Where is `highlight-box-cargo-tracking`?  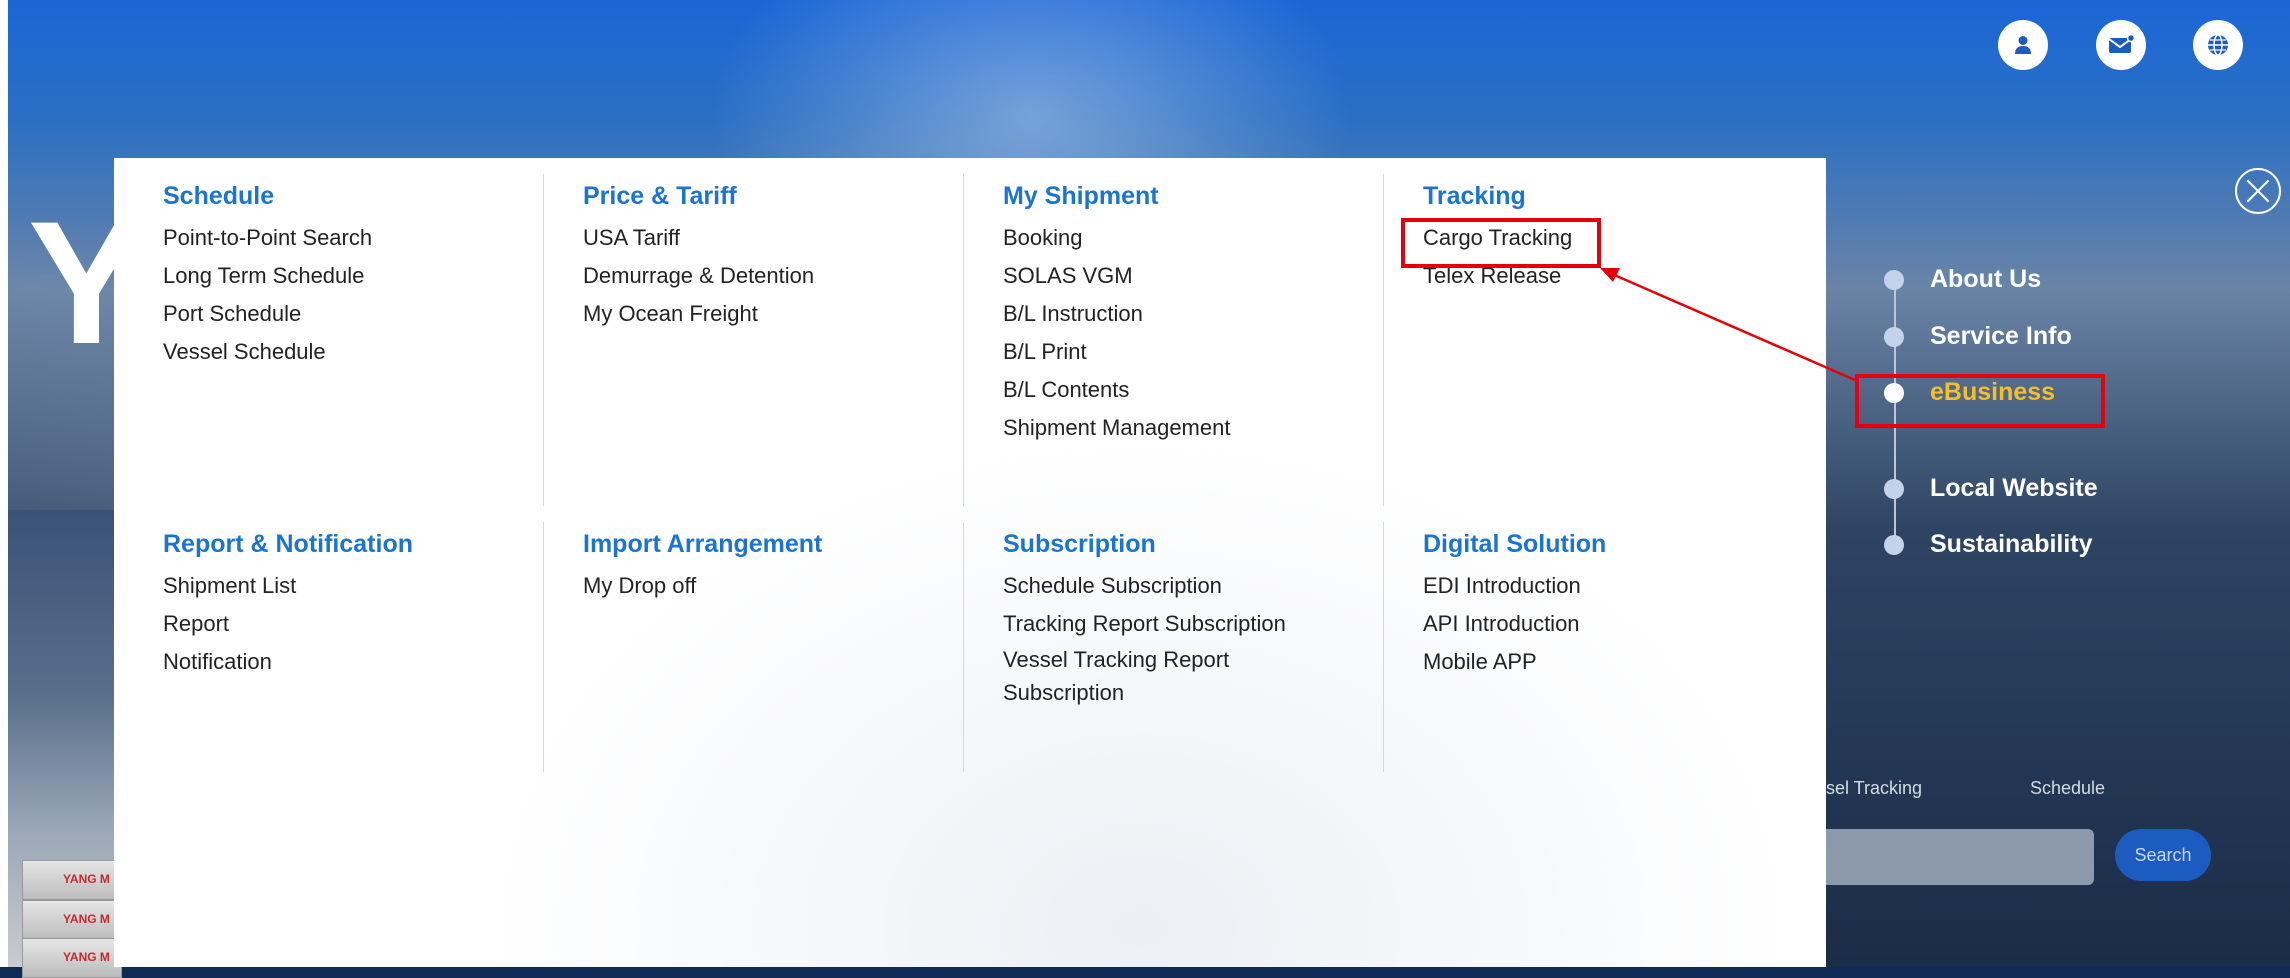 highlight-box-cargo-tracking is located at coordinates (1501, 243).